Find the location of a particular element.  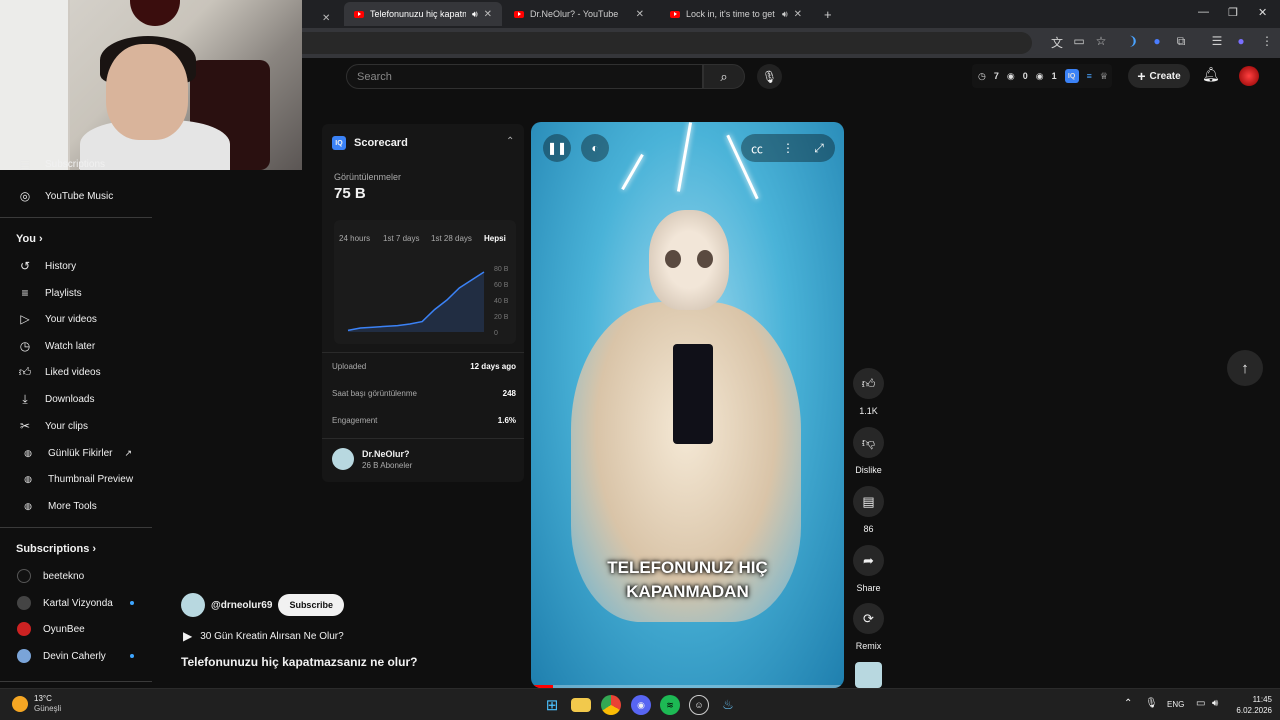

weather-icon is located at coordinates (20, 704).